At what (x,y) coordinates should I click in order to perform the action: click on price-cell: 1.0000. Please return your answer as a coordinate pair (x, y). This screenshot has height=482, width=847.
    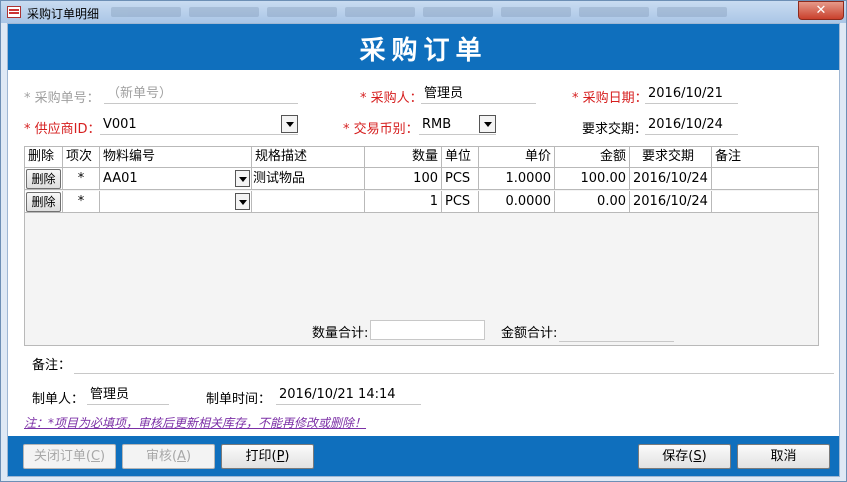
    Looking at the image, I should click on (517, 179).